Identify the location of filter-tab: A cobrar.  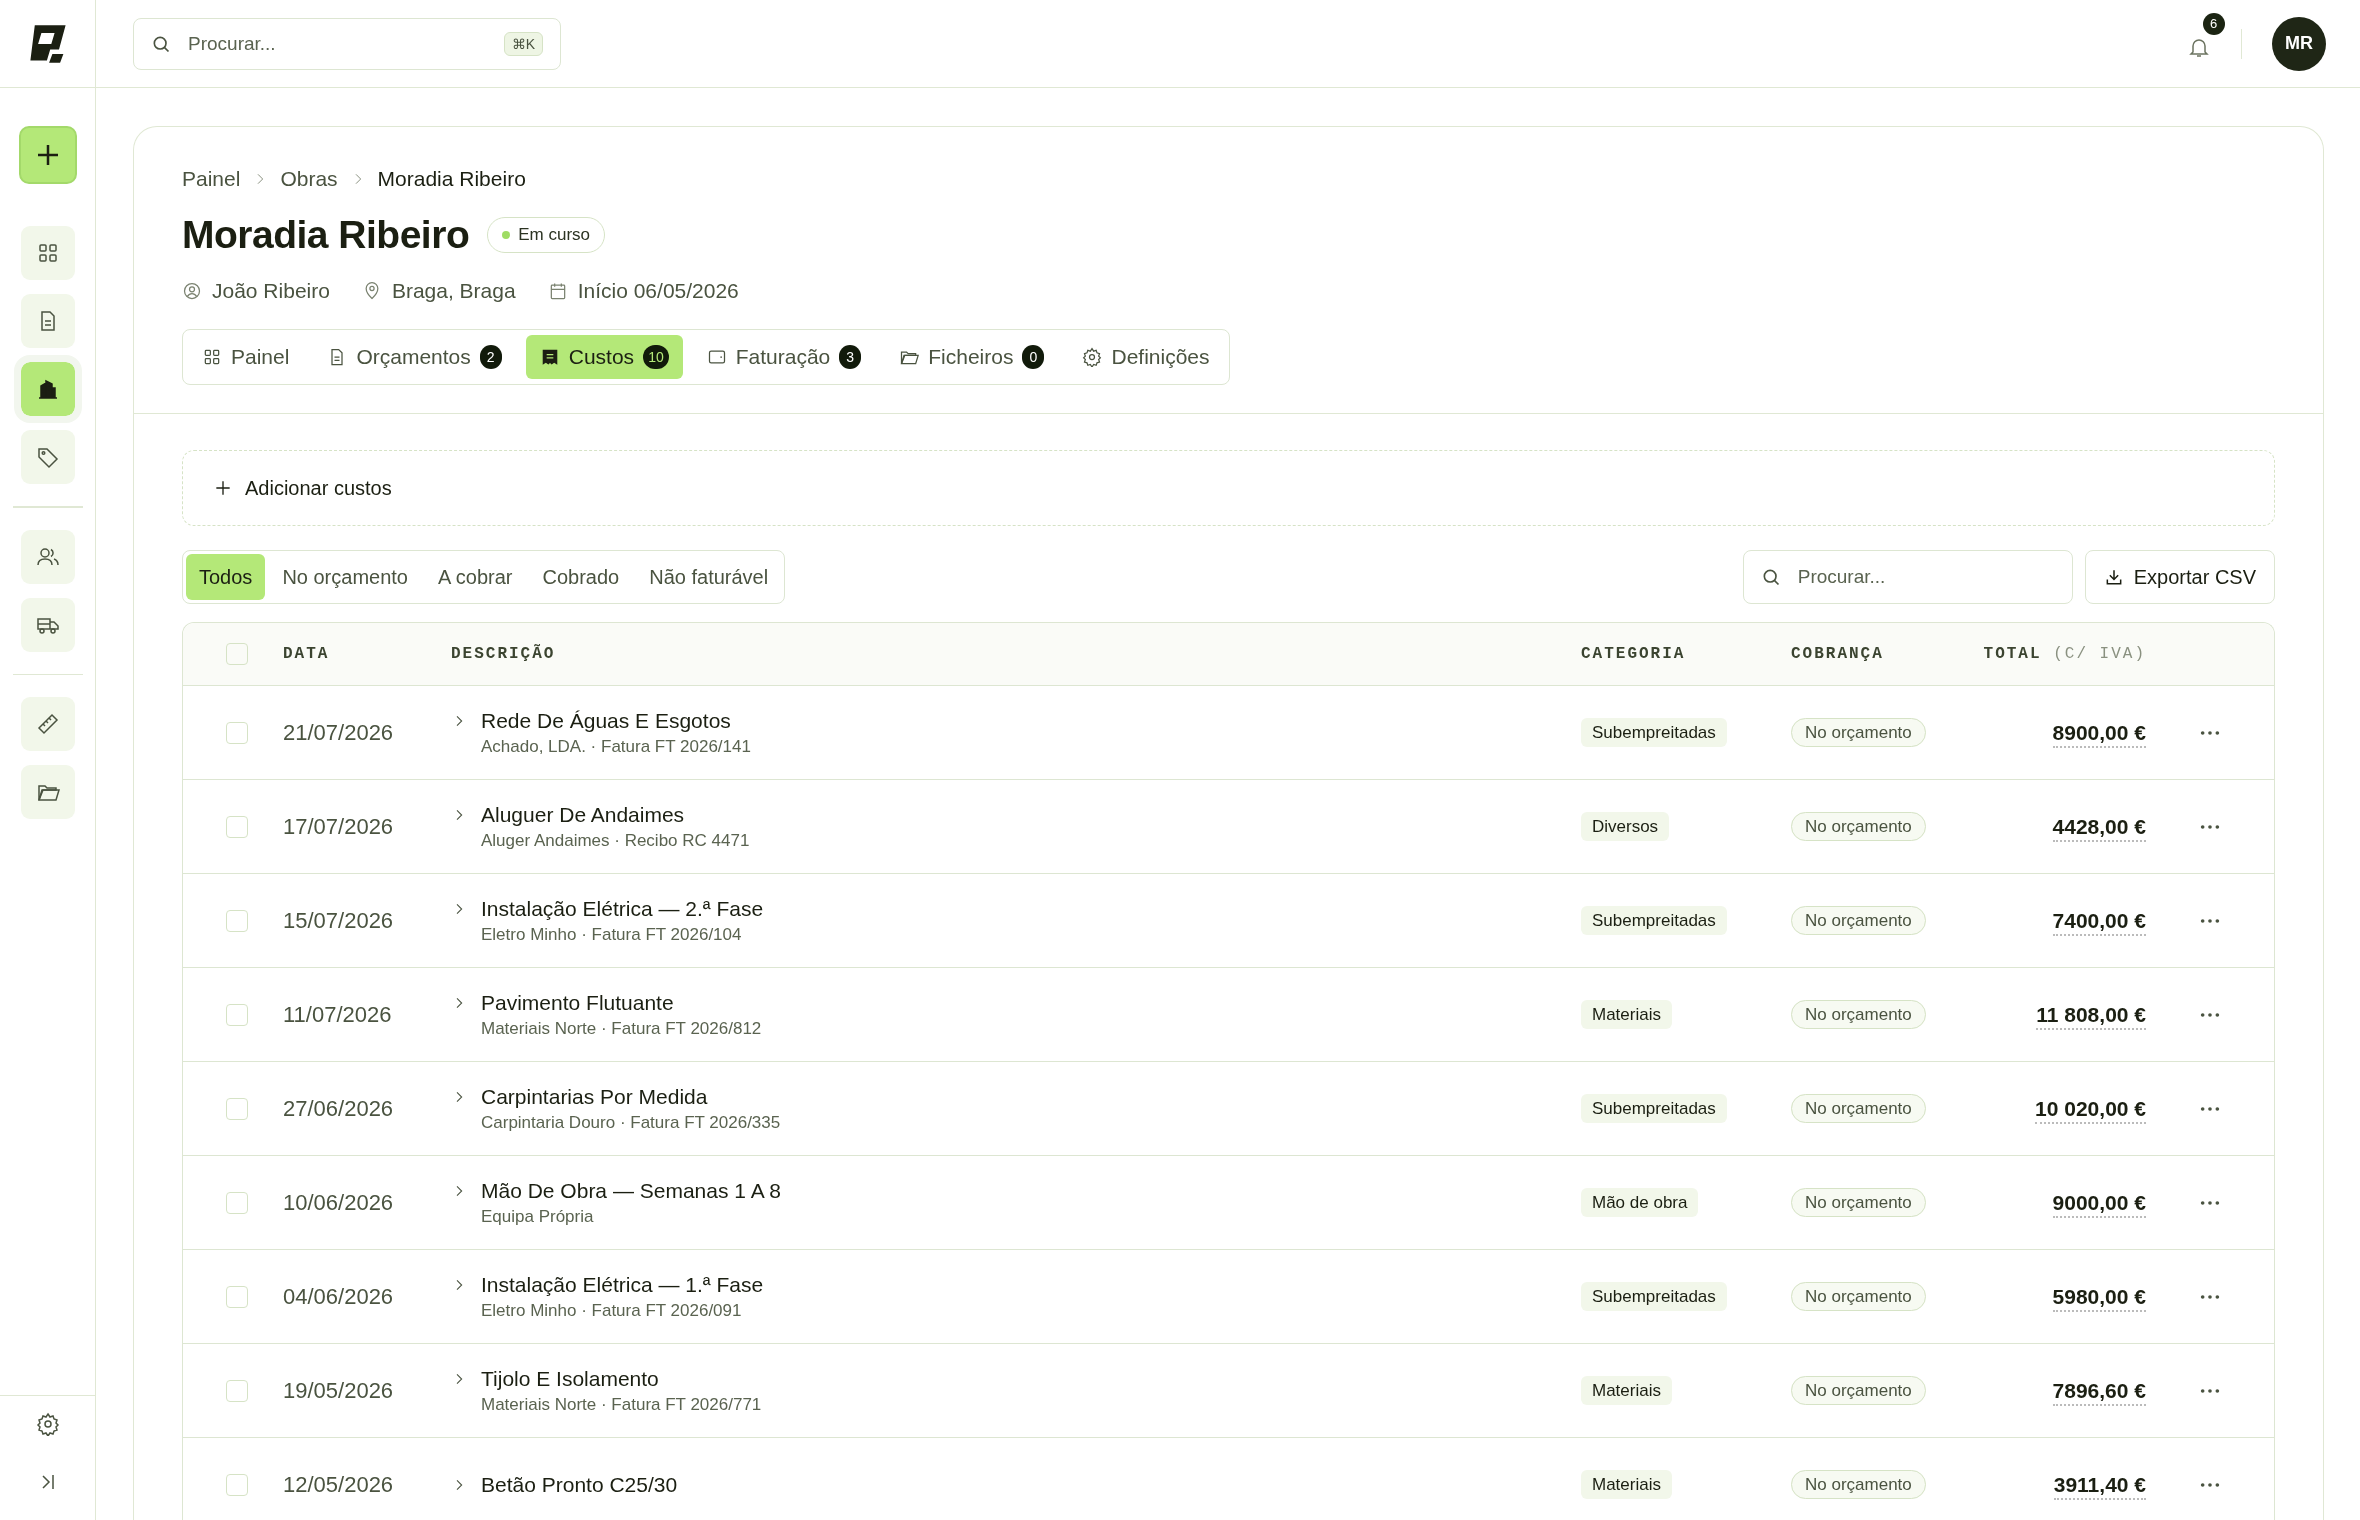
(475, 577).